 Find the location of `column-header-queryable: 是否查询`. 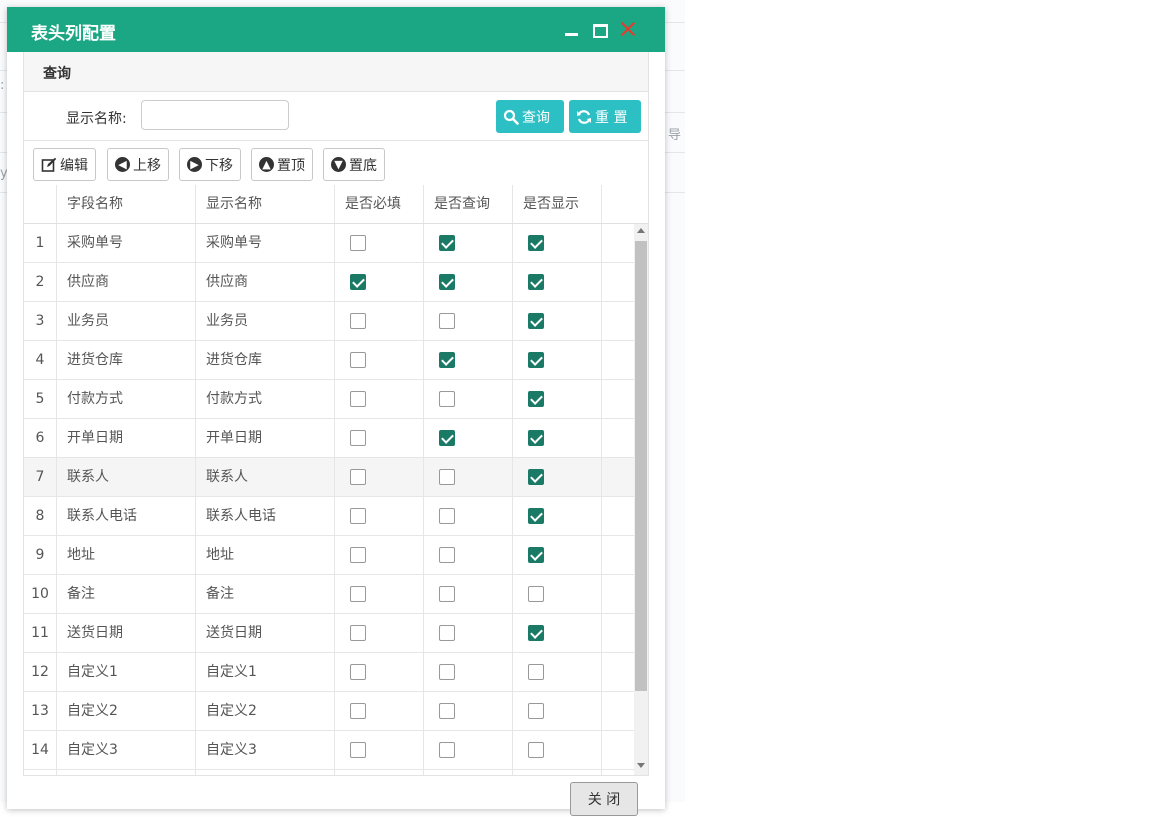

column-header-queryable: 是否查询 is located at coordinates (468, 204).